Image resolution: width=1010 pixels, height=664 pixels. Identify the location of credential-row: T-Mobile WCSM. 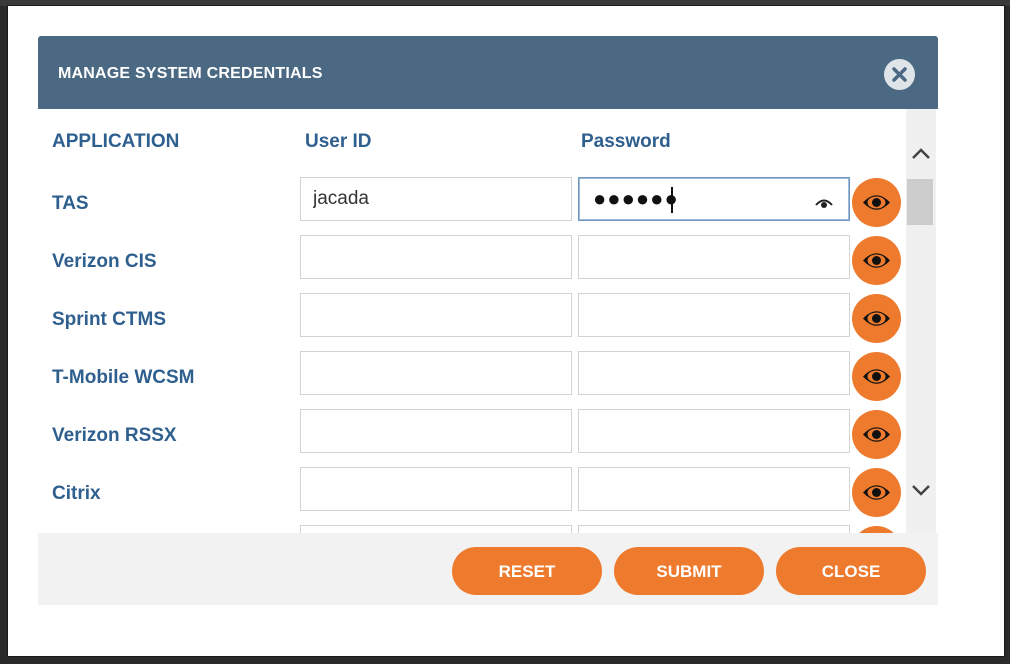
(472, 376).